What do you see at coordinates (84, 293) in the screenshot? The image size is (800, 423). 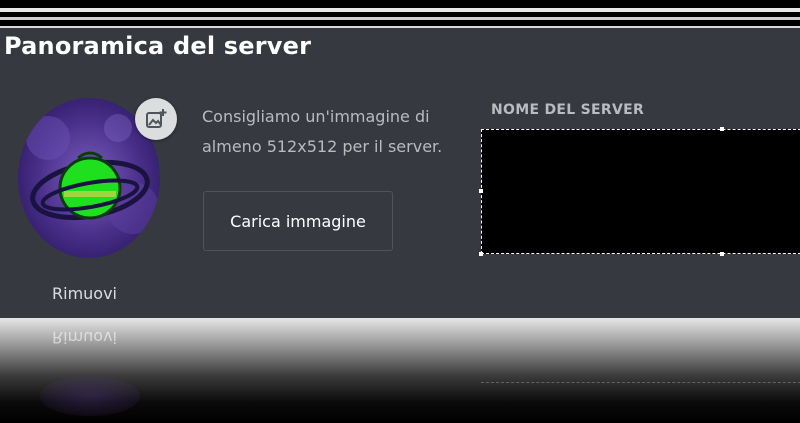 I see `remove-icon-link: Rimuovi` at bounding box center [84, 293].